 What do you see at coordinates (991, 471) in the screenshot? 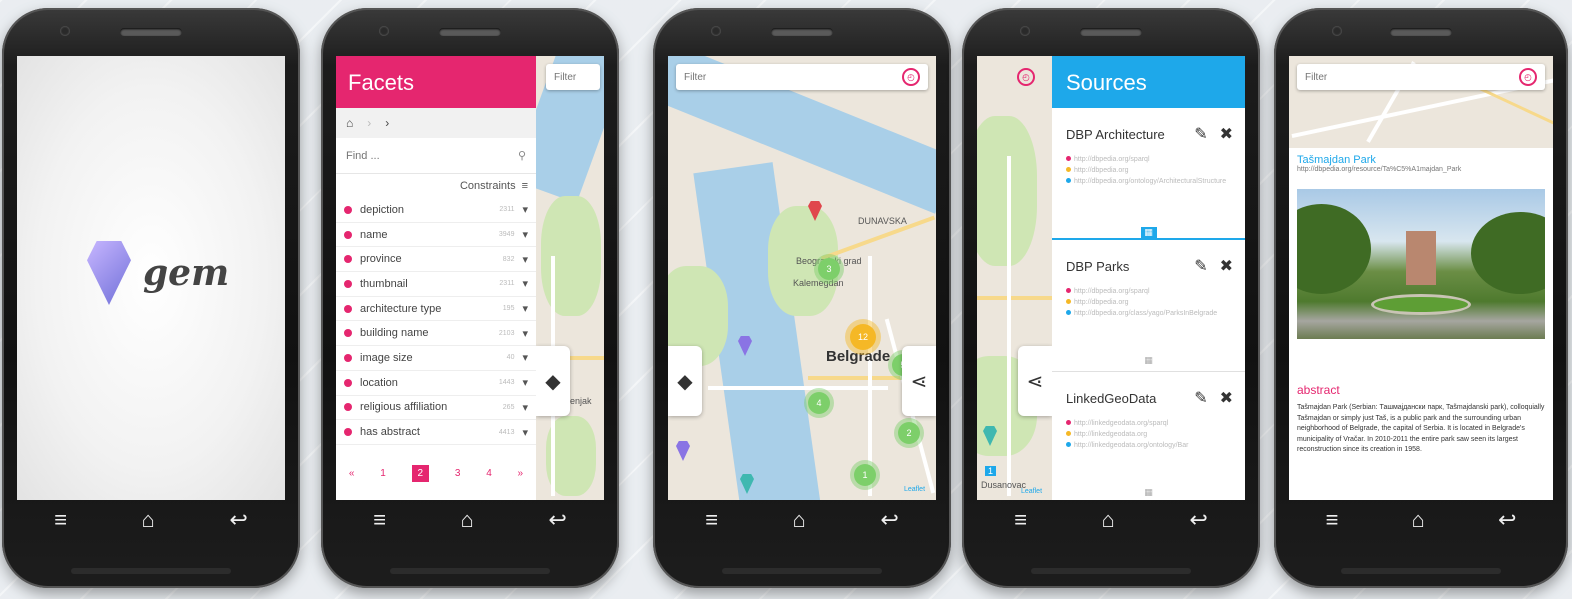
I see `layer-count-badge: 1` at bounding box center [991, 471].